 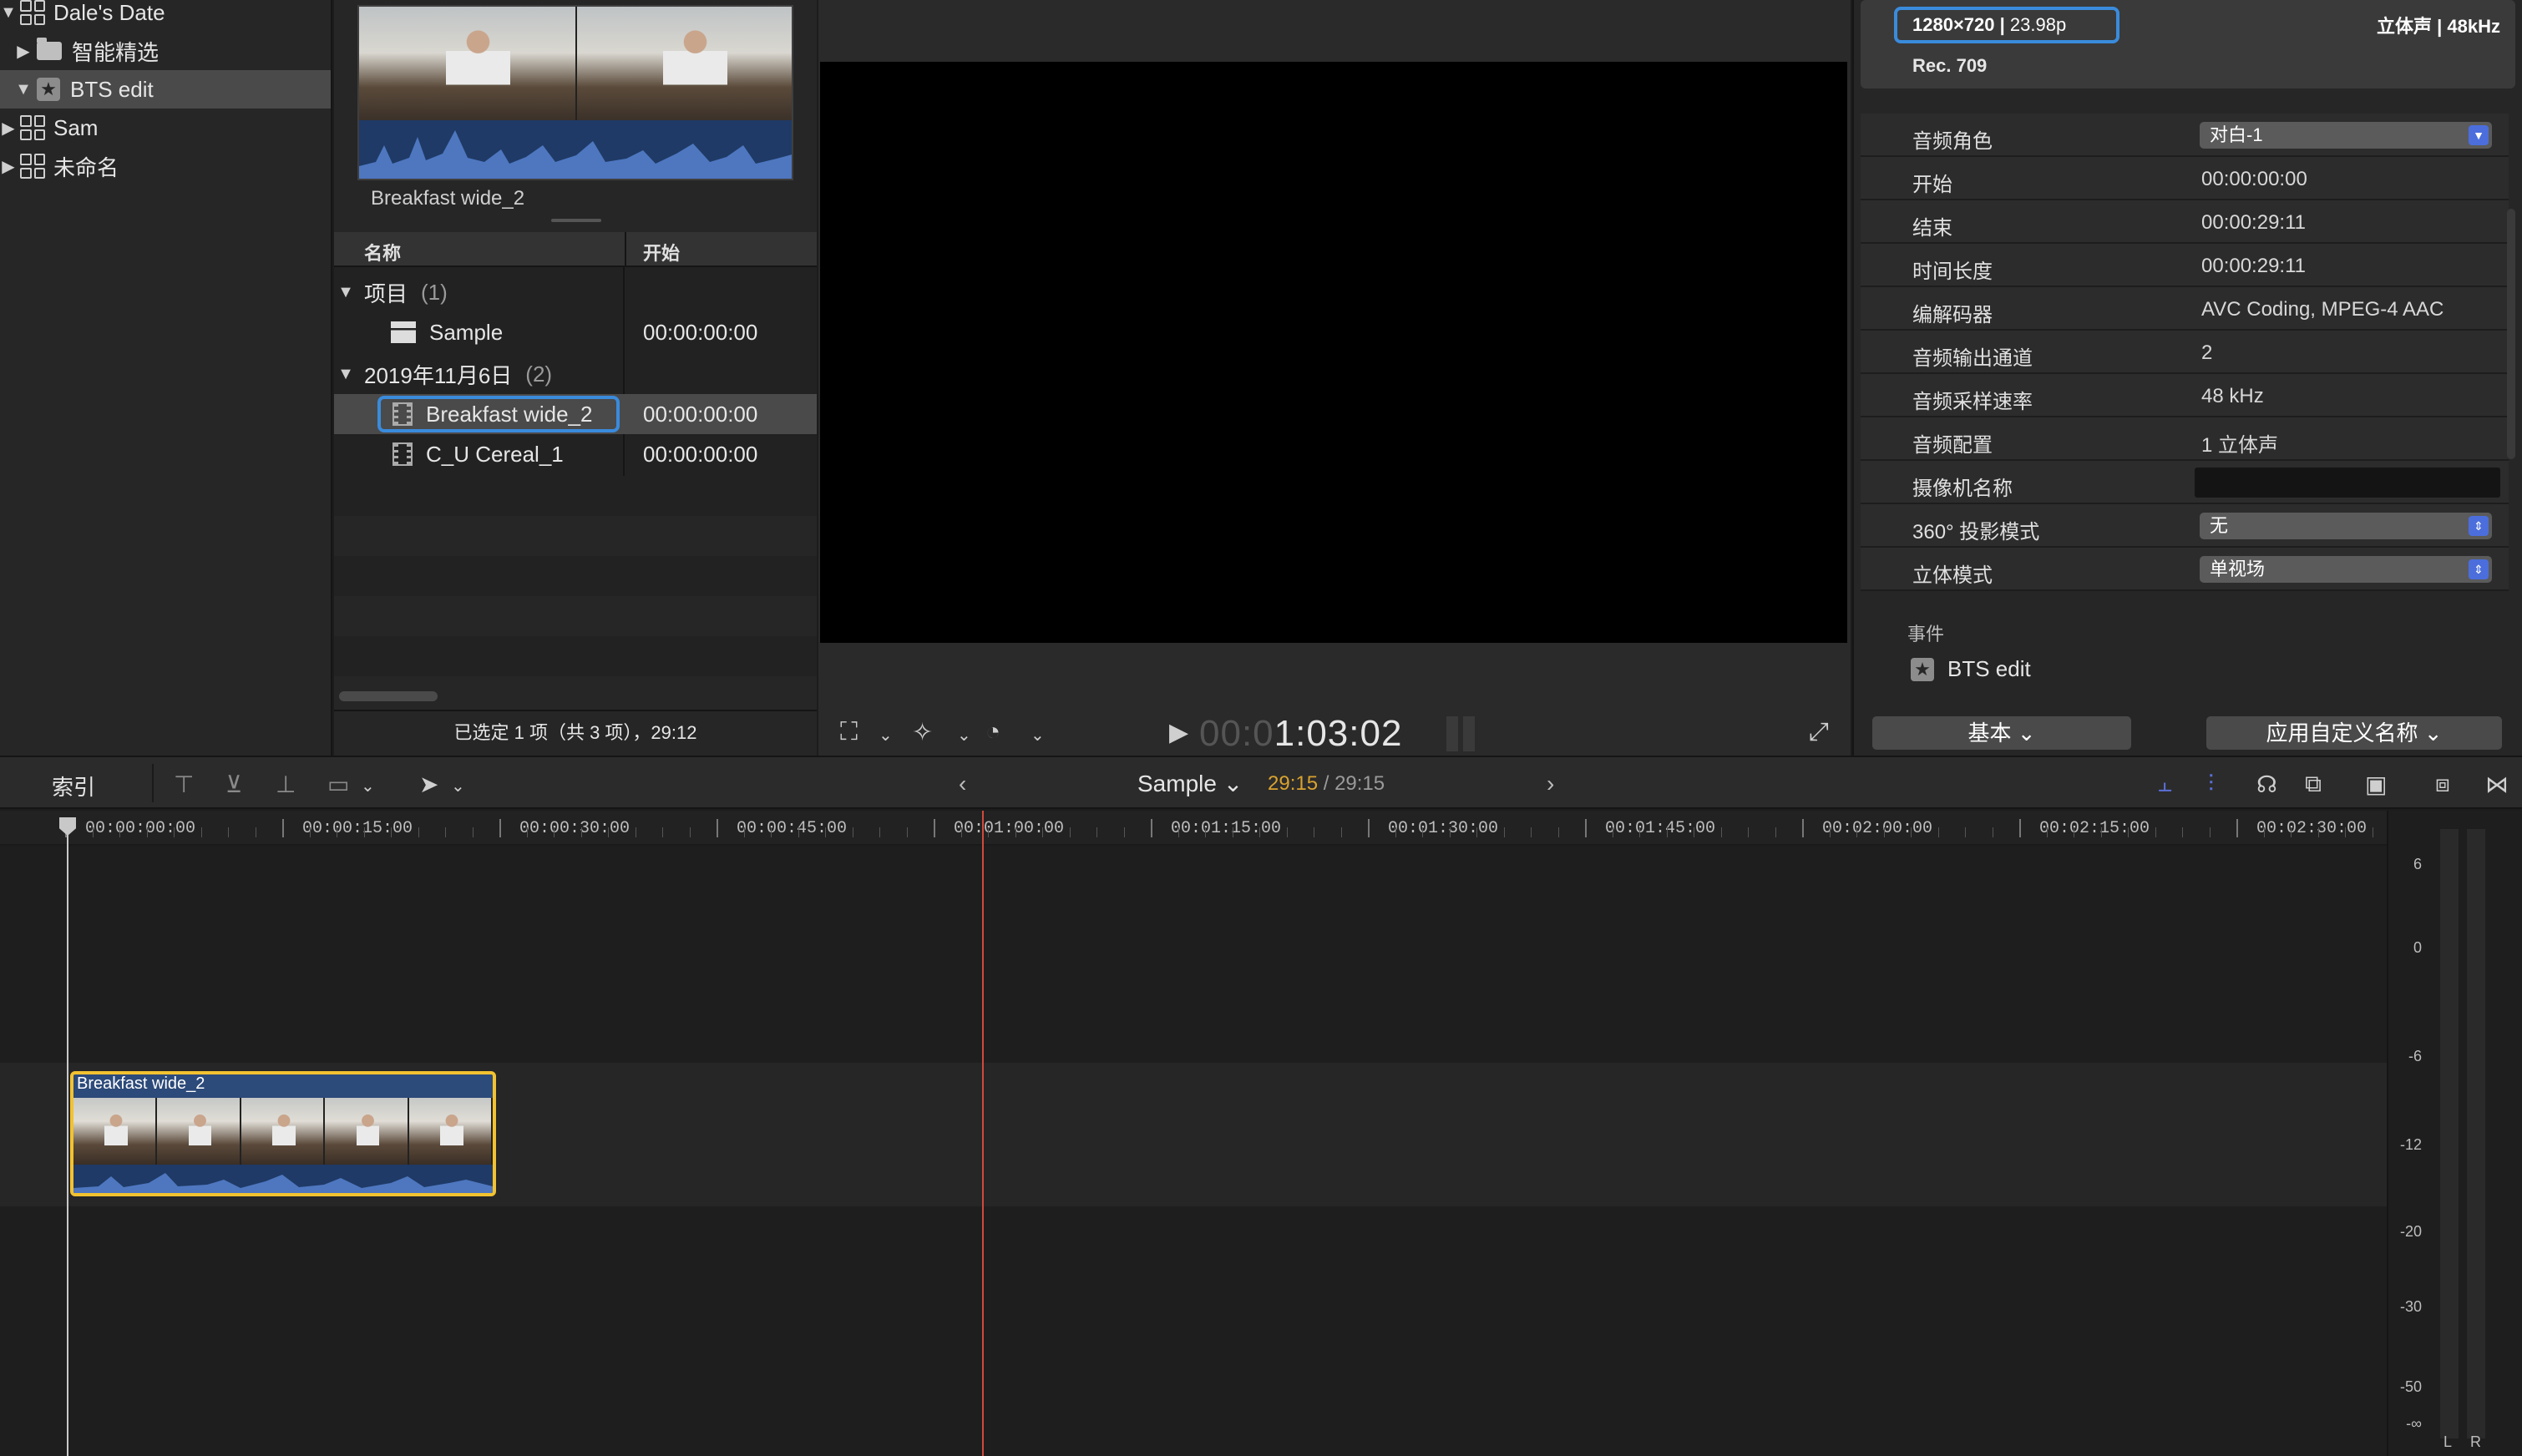 I want to click on playhead, so click(x=67, y=1136).